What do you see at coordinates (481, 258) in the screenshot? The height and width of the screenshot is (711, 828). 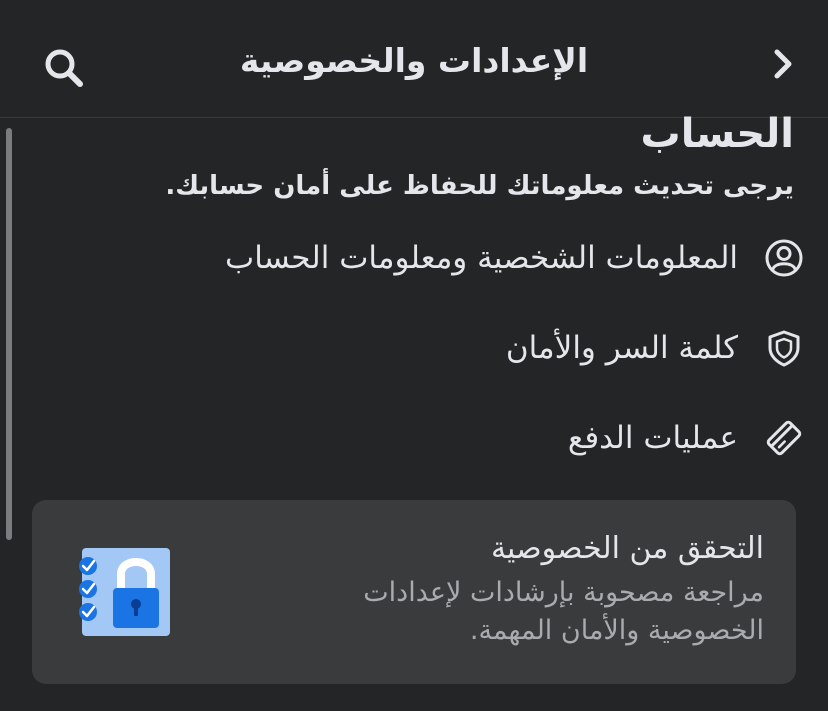 I see `menu-item-label: المعلومات الشخصية ومعلومات الحساب` at bounding box center [481, 258].